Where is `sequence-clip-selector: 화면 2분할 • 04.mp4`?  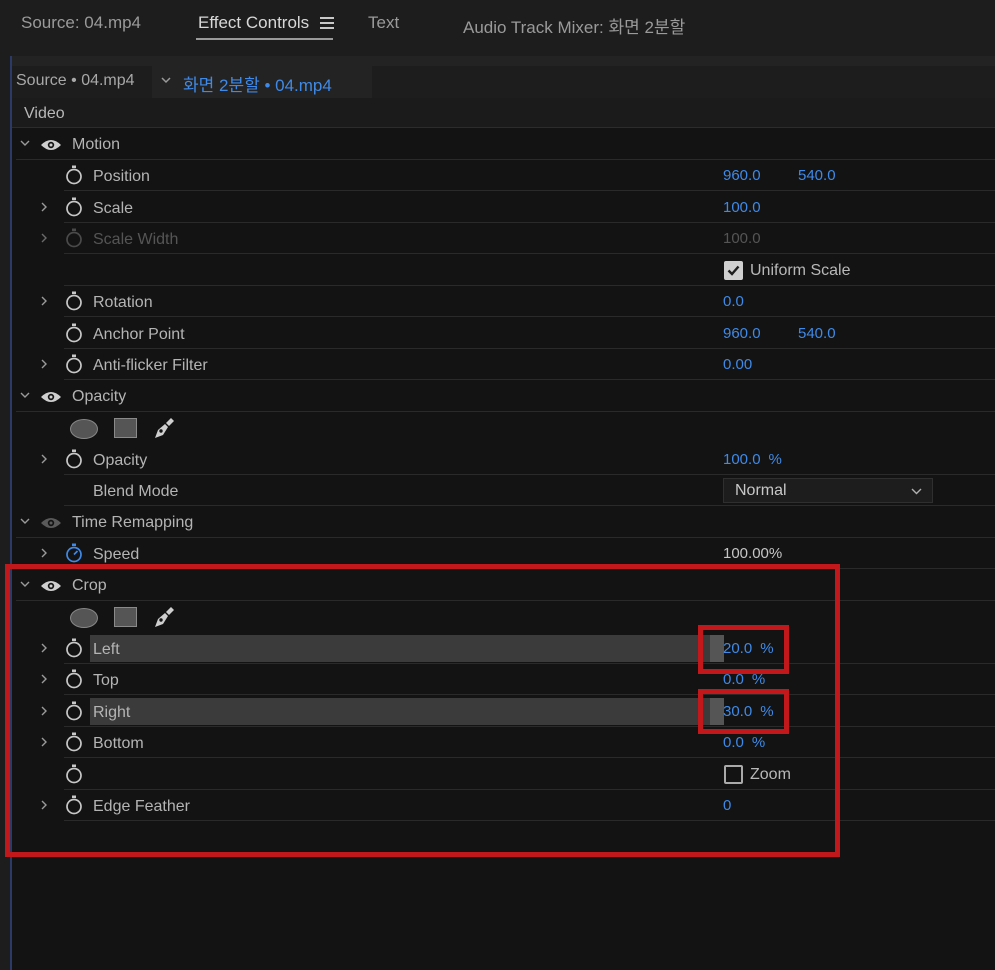
sequence-clip-selector: 화면 2분할 • 04.mp4 is located at coordinates (262, 82).